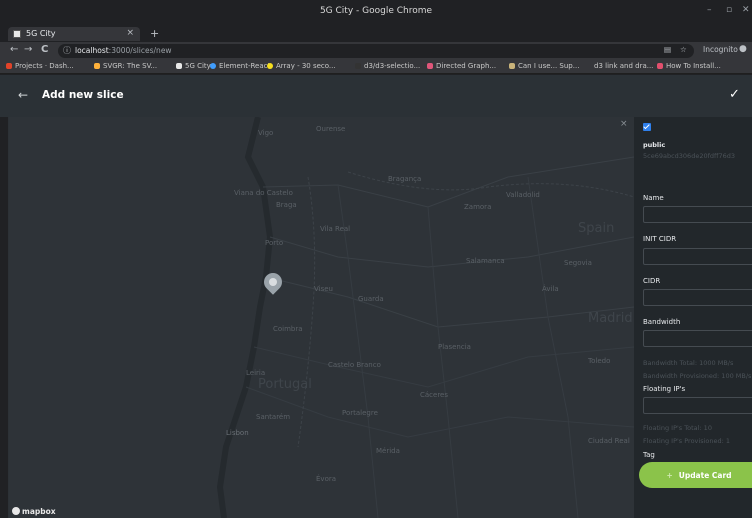 Image resolution: width=752 pixels, height=518 pixels. I want to click on map-label: Castelo Branco, so click(354, 365).